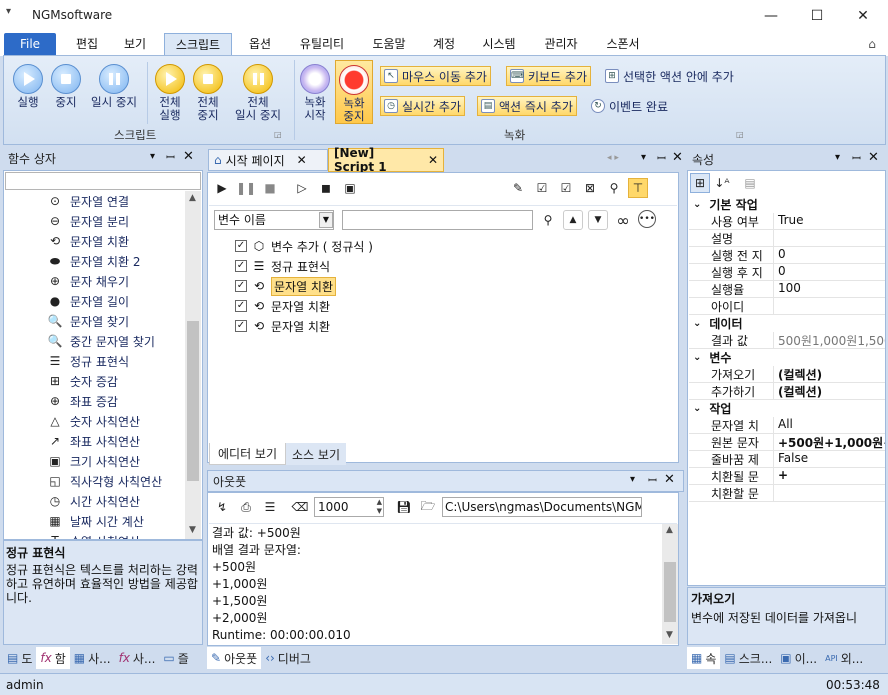 This screenshot has width=888, height=695. Describe the element at coordinates (573, 220) in the screenshot. I see `arrow-up-icon: ▲` at that location.